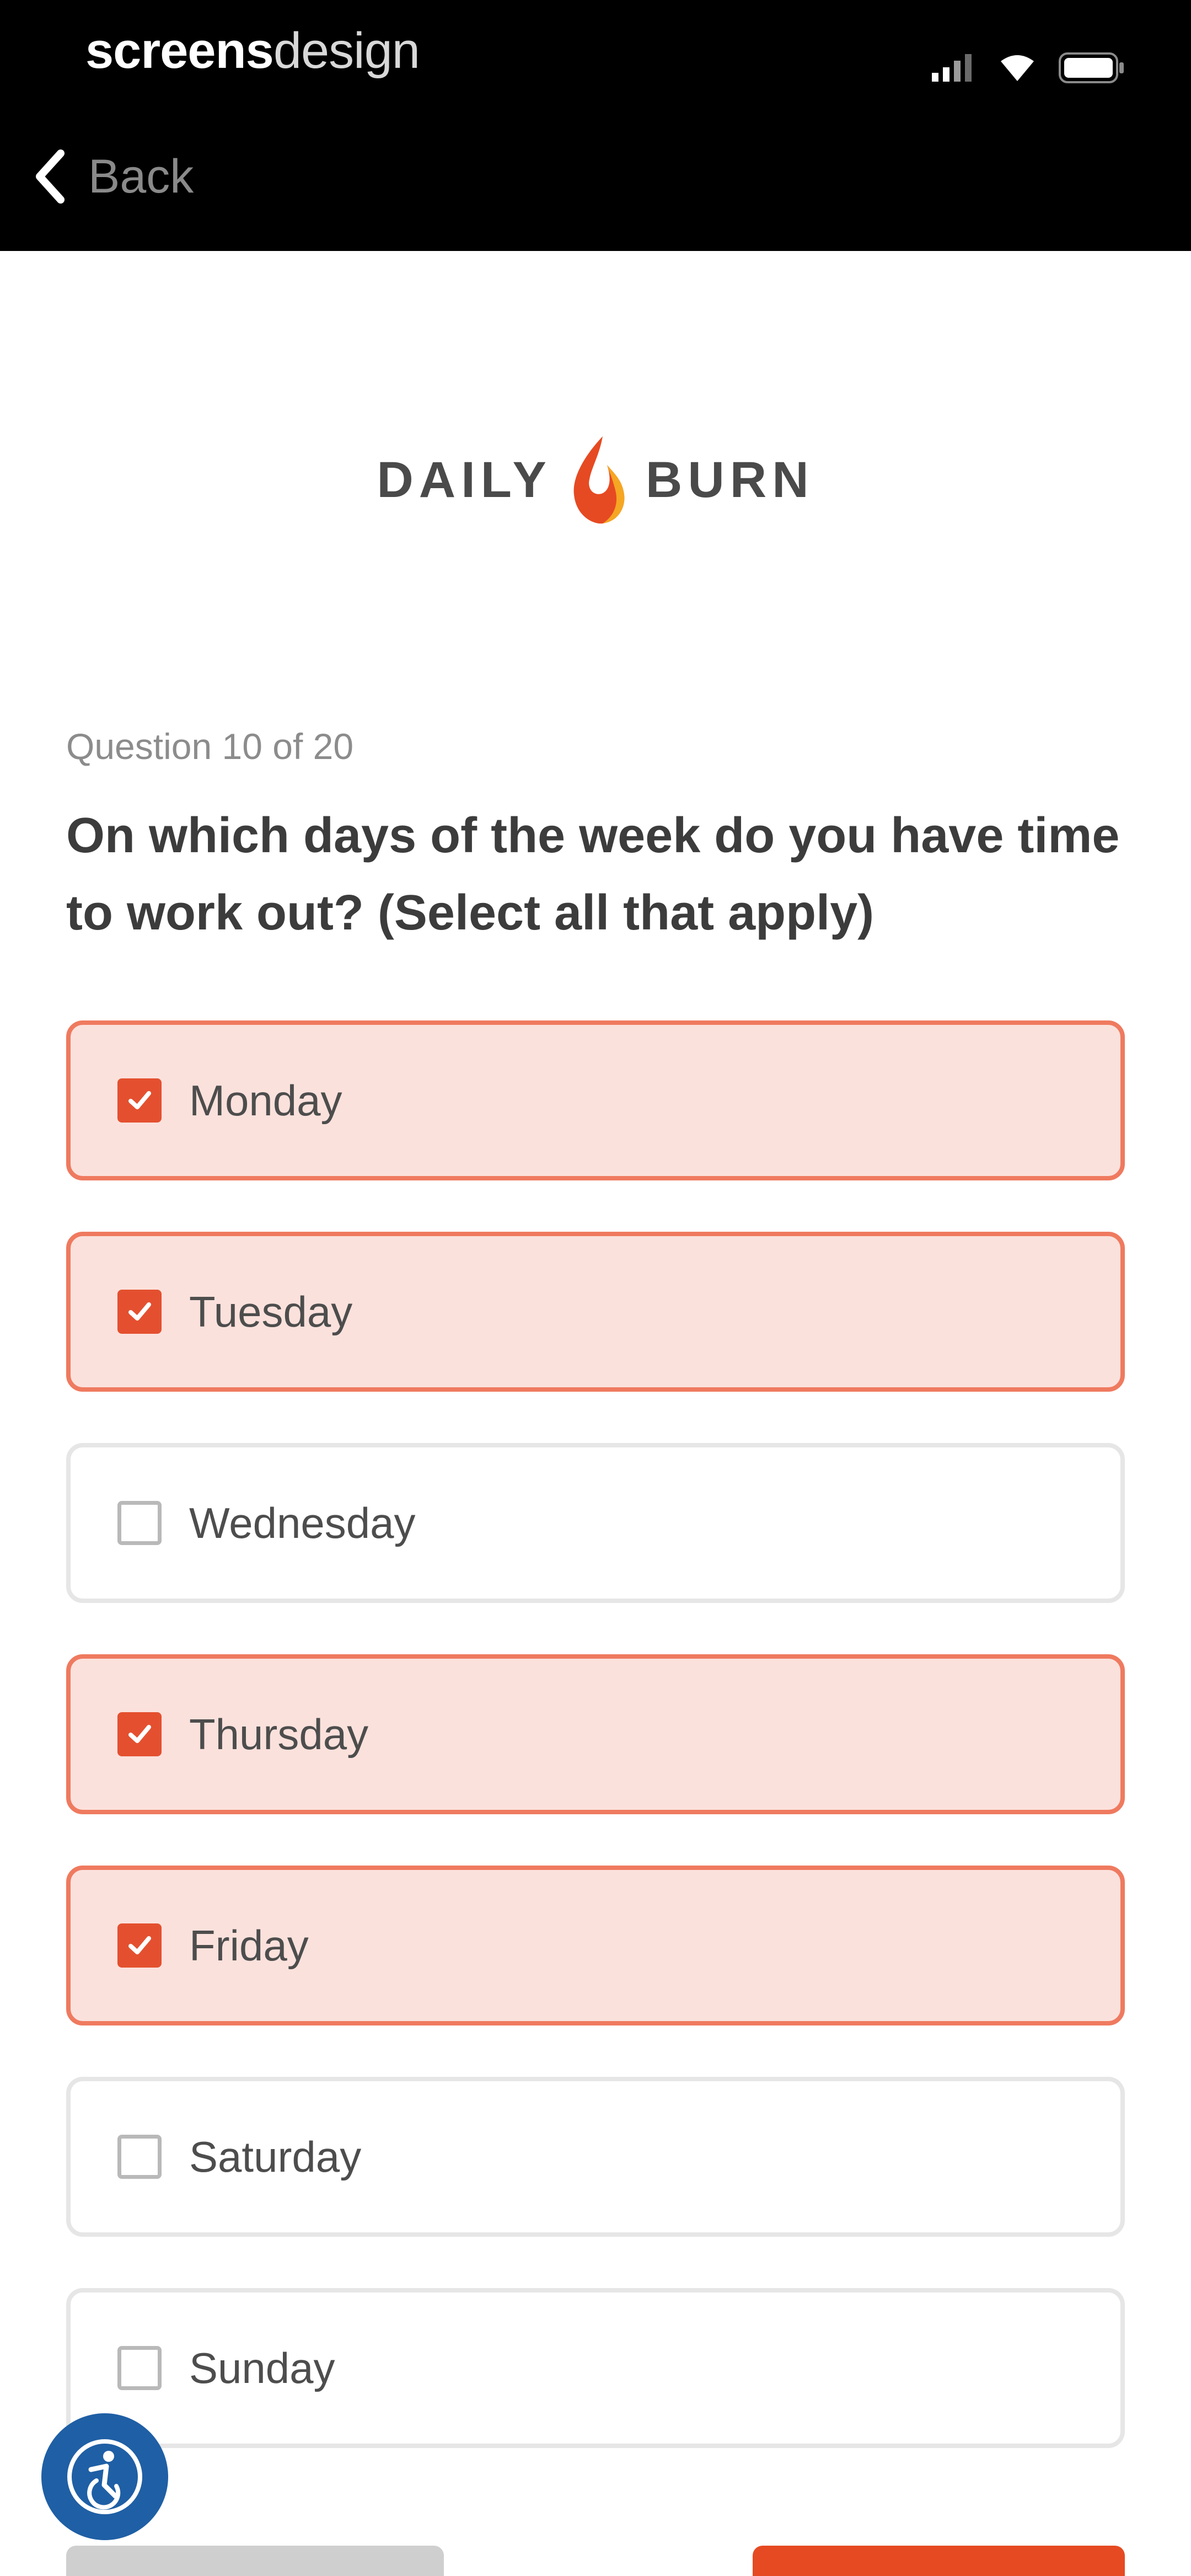 The width and height of the screenshot is (1191, 2576). Describe the element at coordinates (249, 1945) in the screenshot. I see `option-label: Friday` at that location.